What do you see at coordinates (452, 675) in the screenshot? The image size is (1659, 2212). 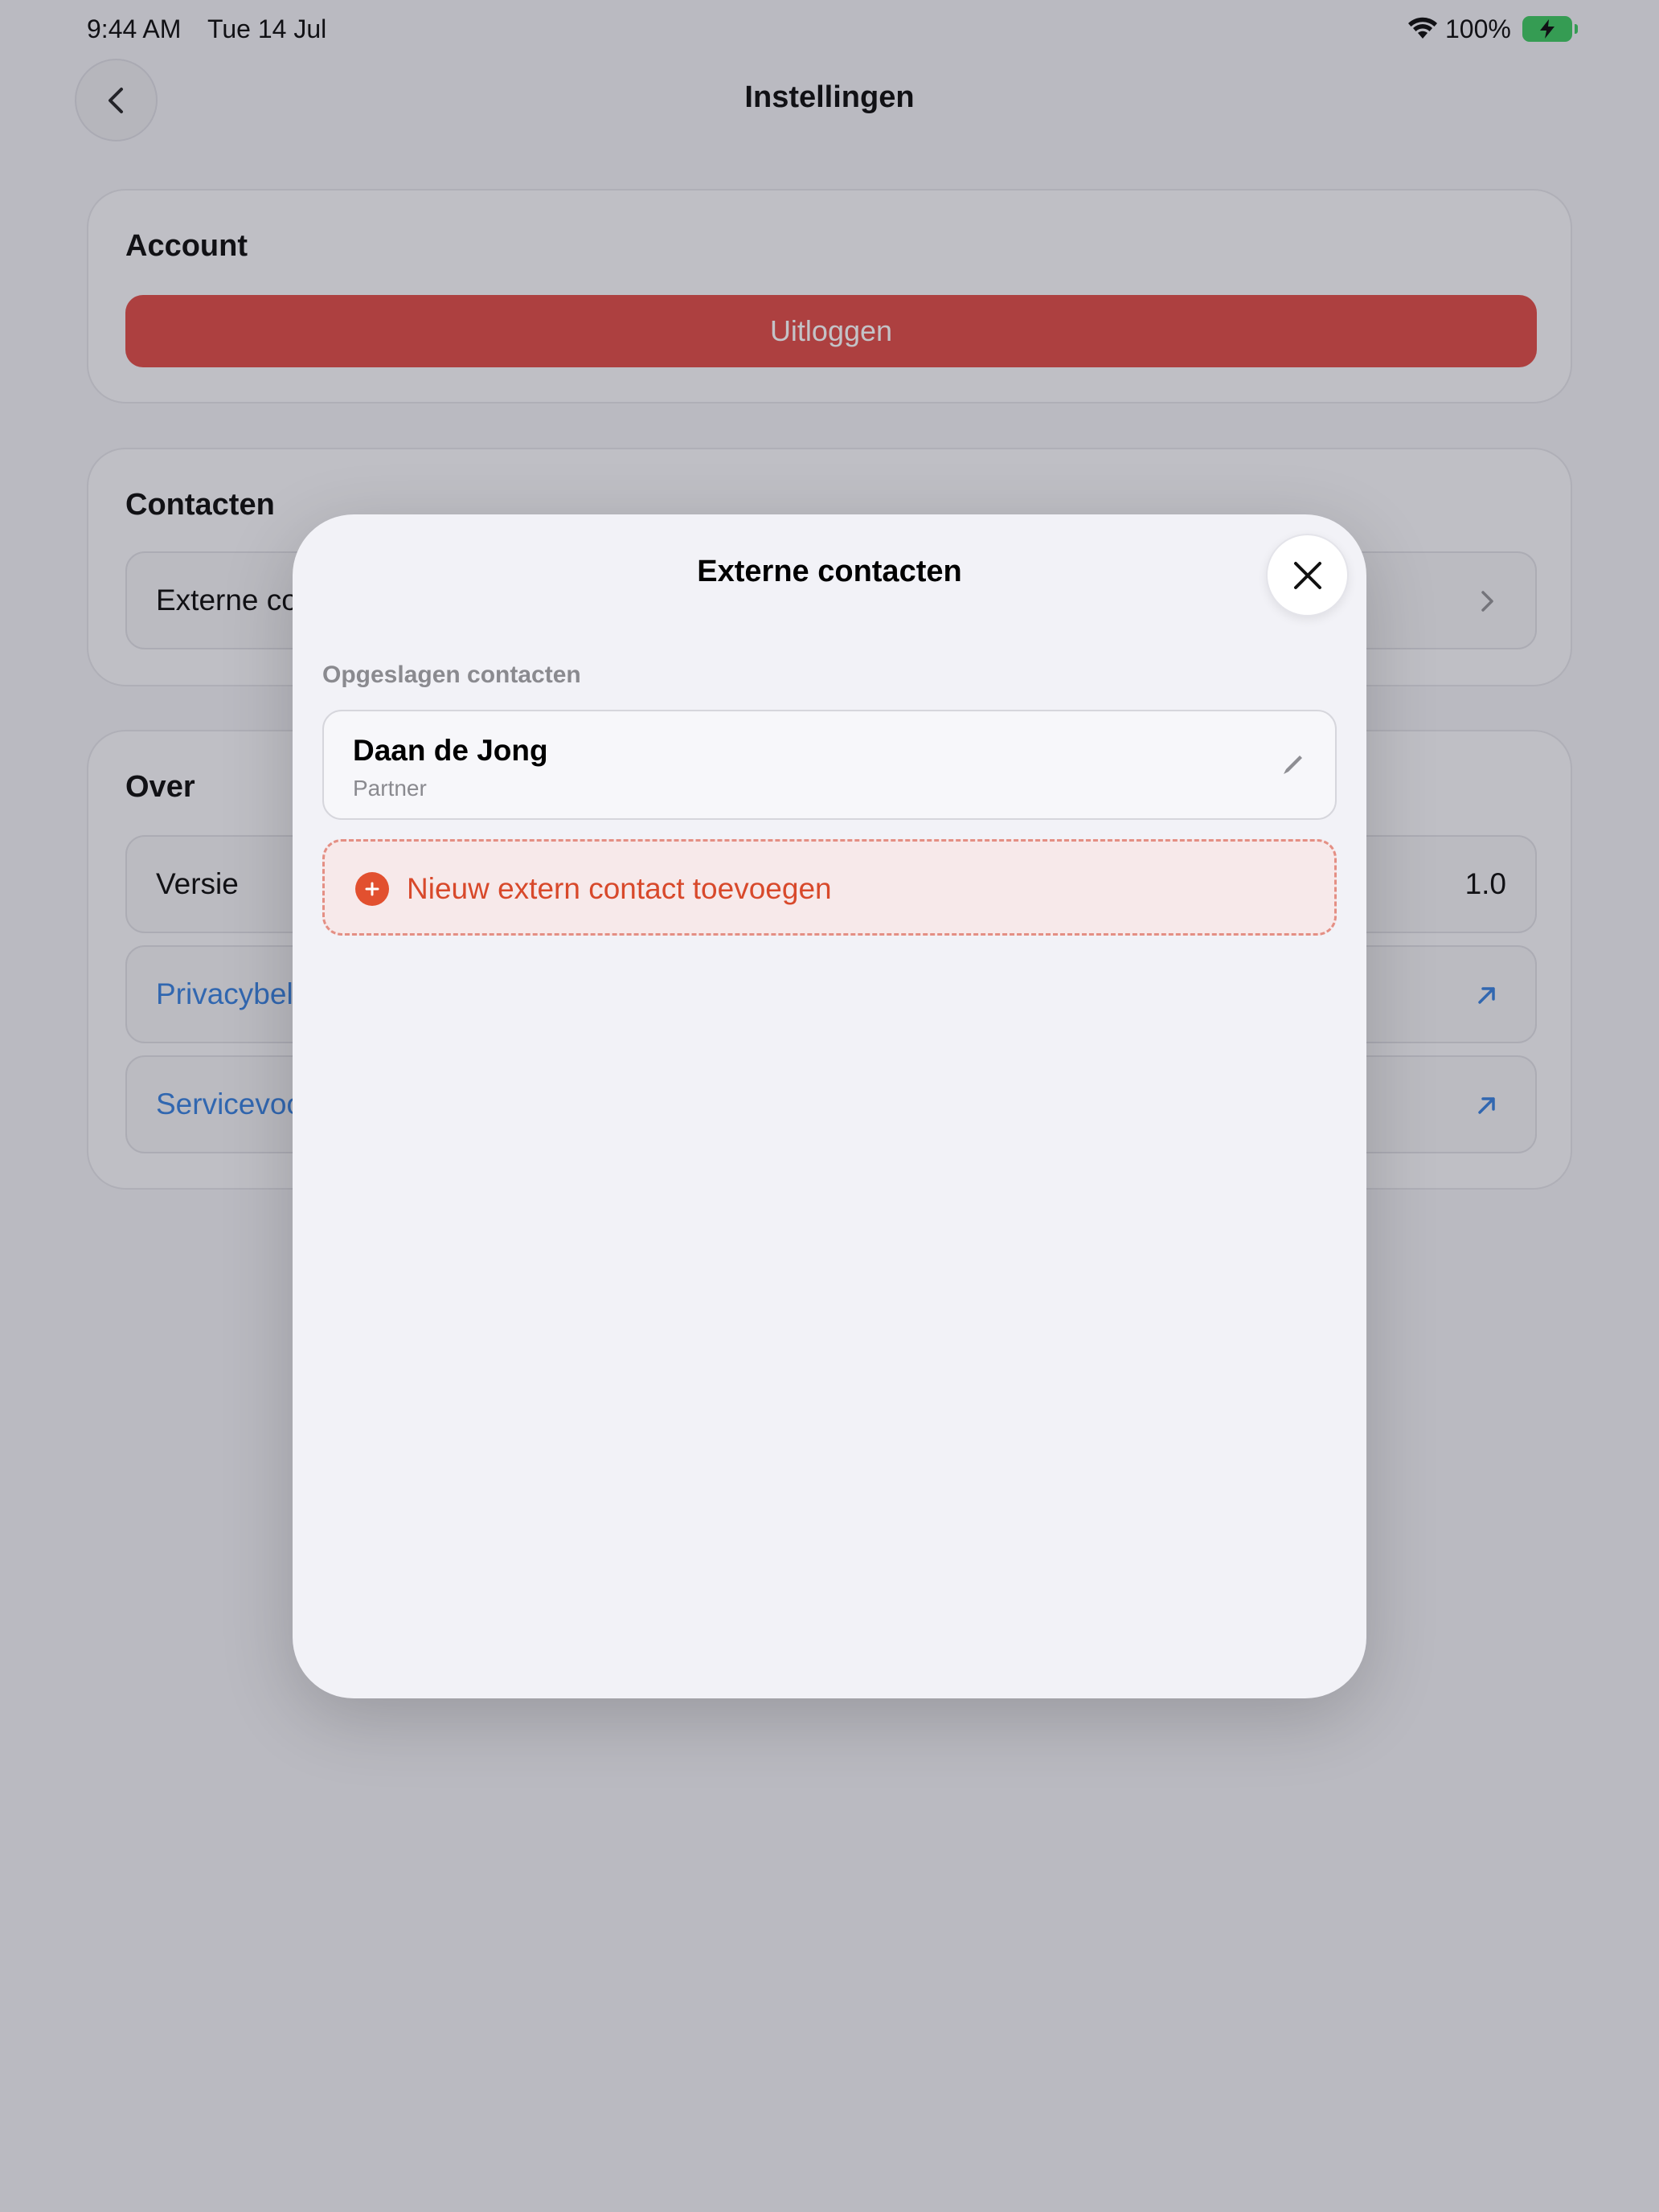 I see `saved-contacts-label: Opgeslagen contacten` at bounding box center [452, 675].